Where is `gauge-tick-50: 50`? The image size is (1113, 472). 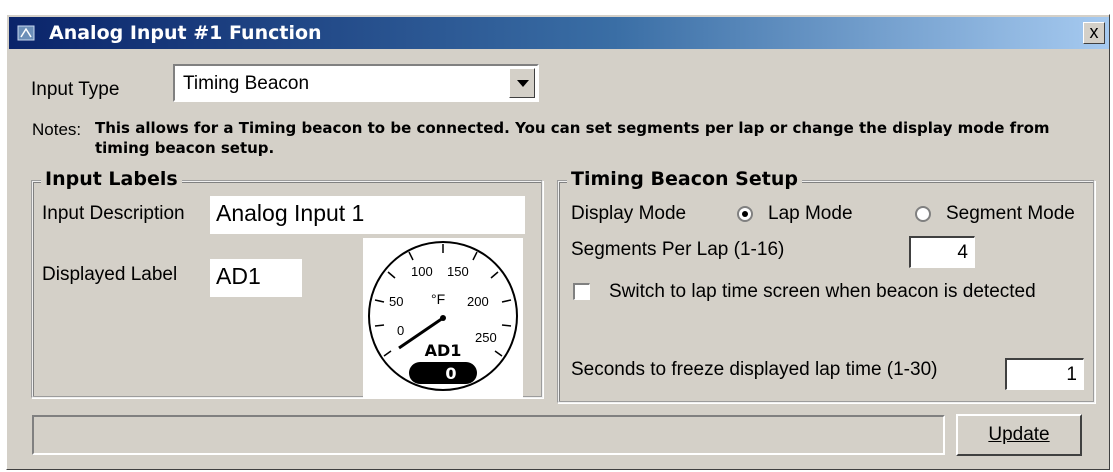 gauge-tick-50: 50 is located at coordinates (396, 301).